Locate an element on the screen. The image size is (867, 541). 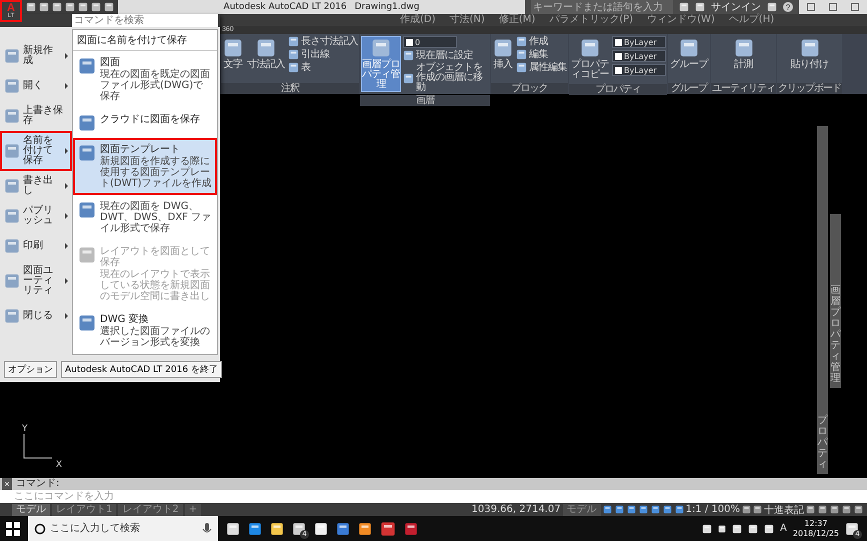
menu-item: 印刷 is located at coordinates (36, 246).